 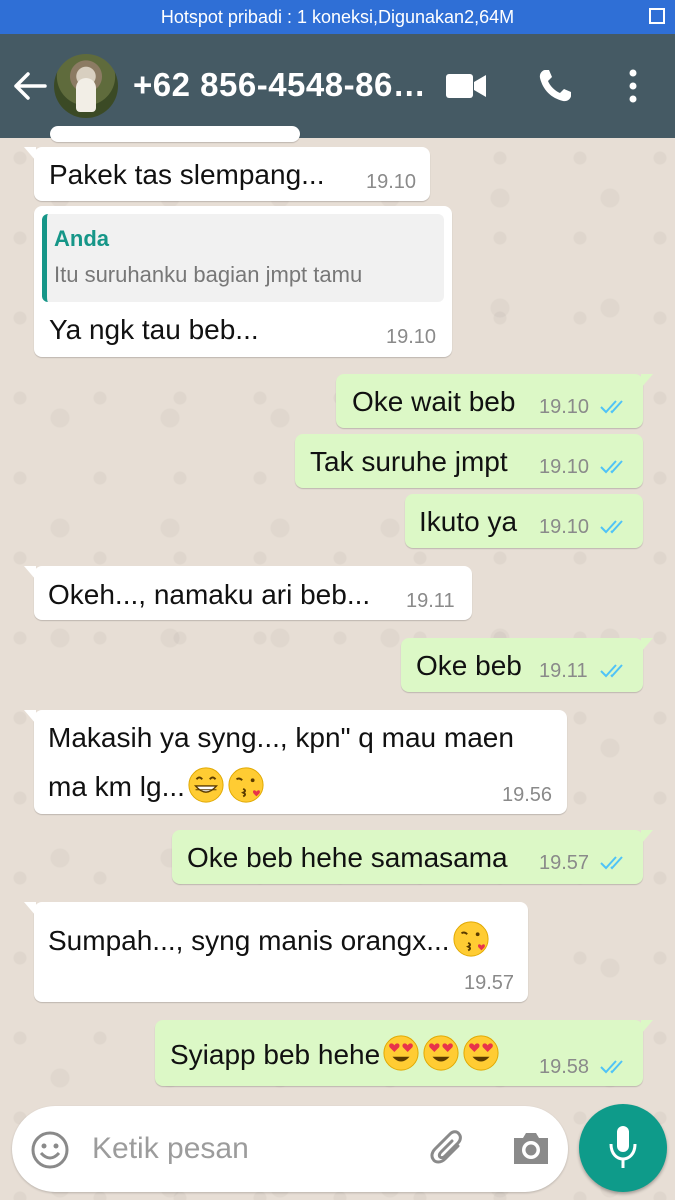 What do you see at coordinates (524, 521) in the screenshot?
I see `message-outgoing: Ikuto ya 19.10` at bounding box center [524, 521].